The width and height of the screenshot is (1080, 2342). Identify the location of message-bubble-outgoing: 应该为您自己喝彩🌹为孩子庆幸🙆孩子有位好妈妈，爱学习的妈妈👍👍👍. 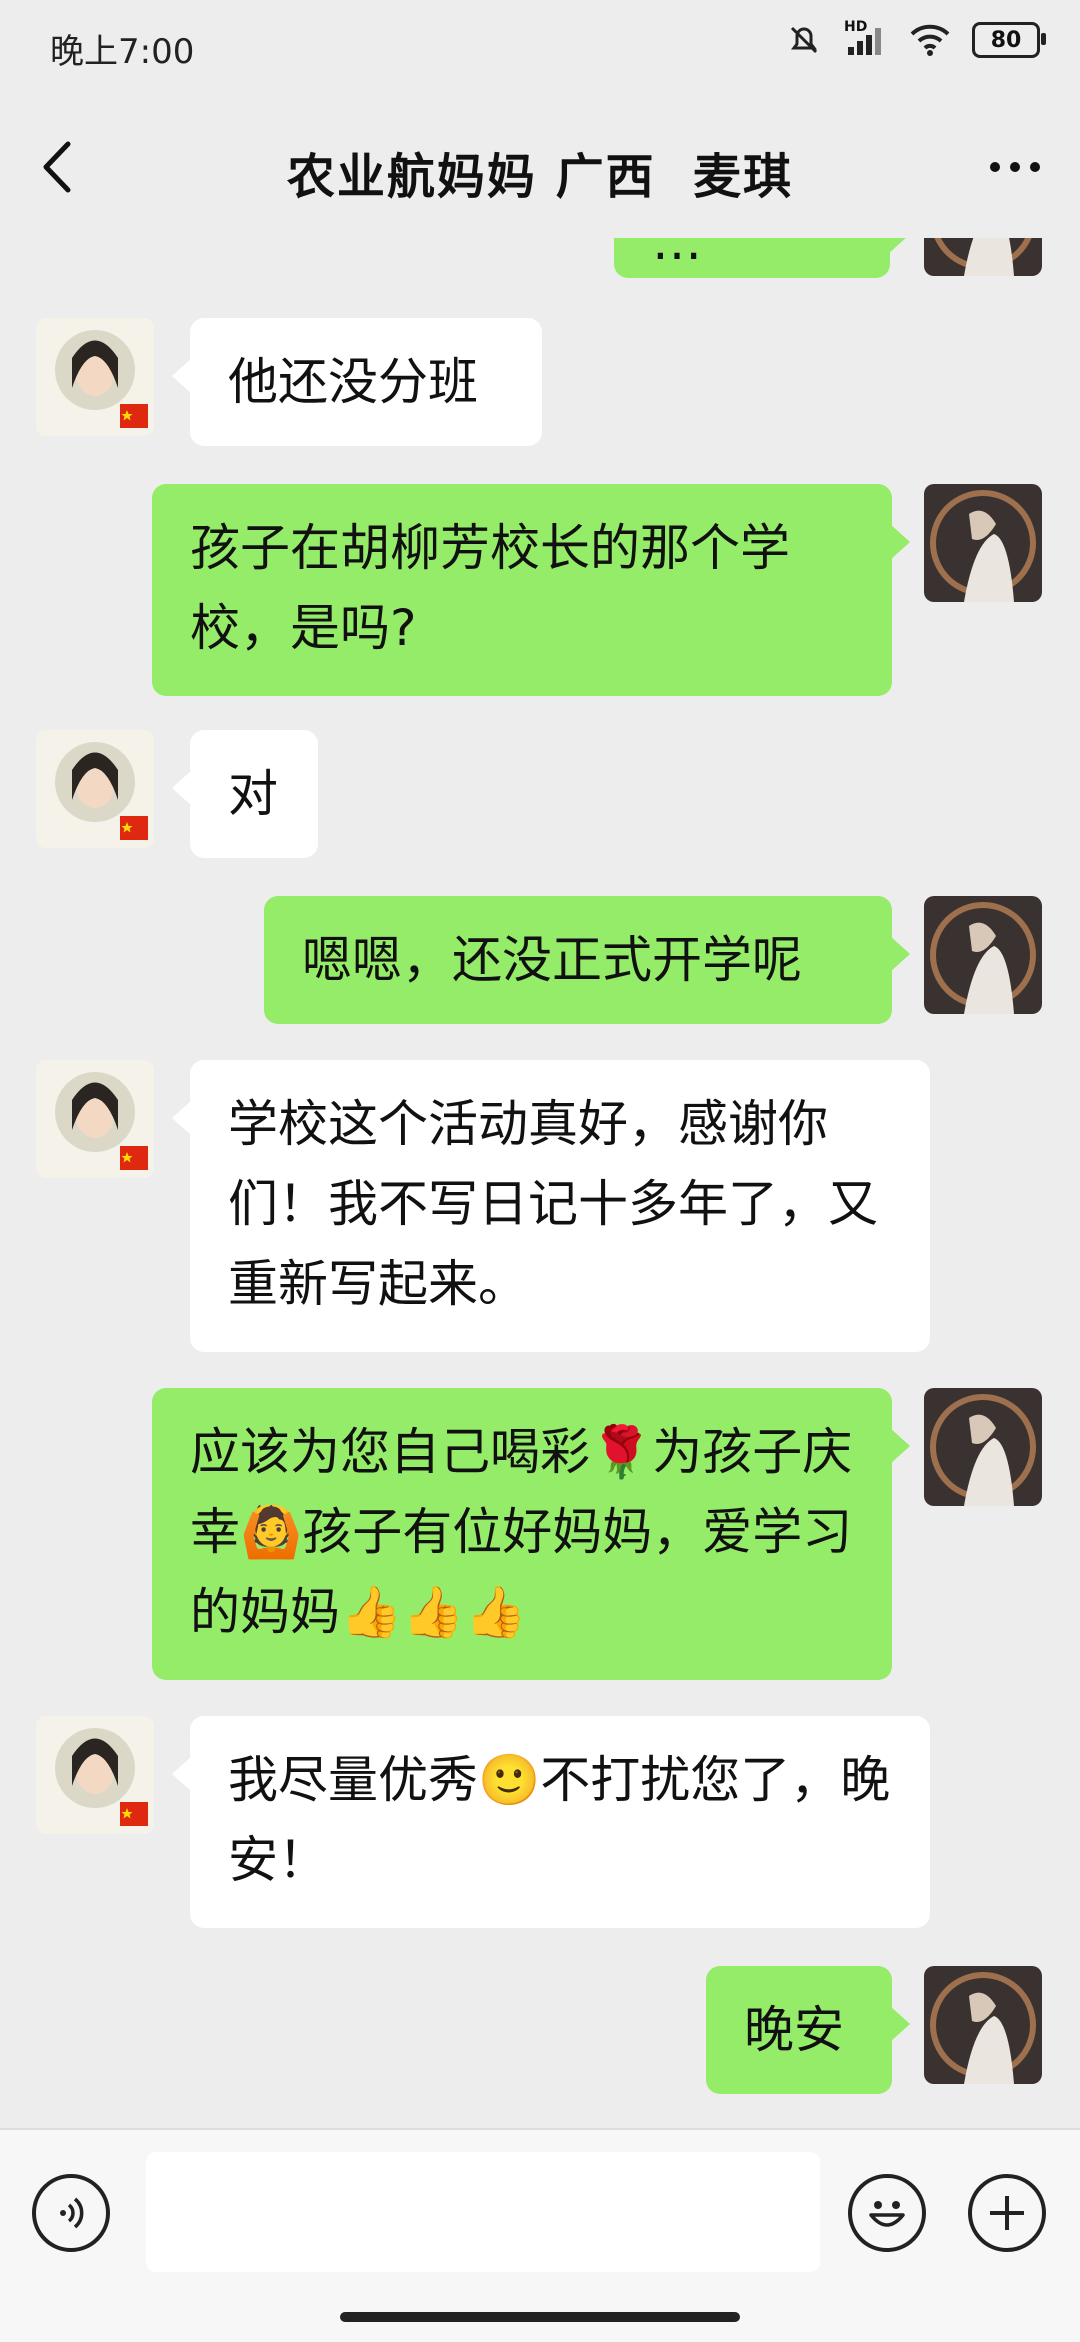
(531, 1534).